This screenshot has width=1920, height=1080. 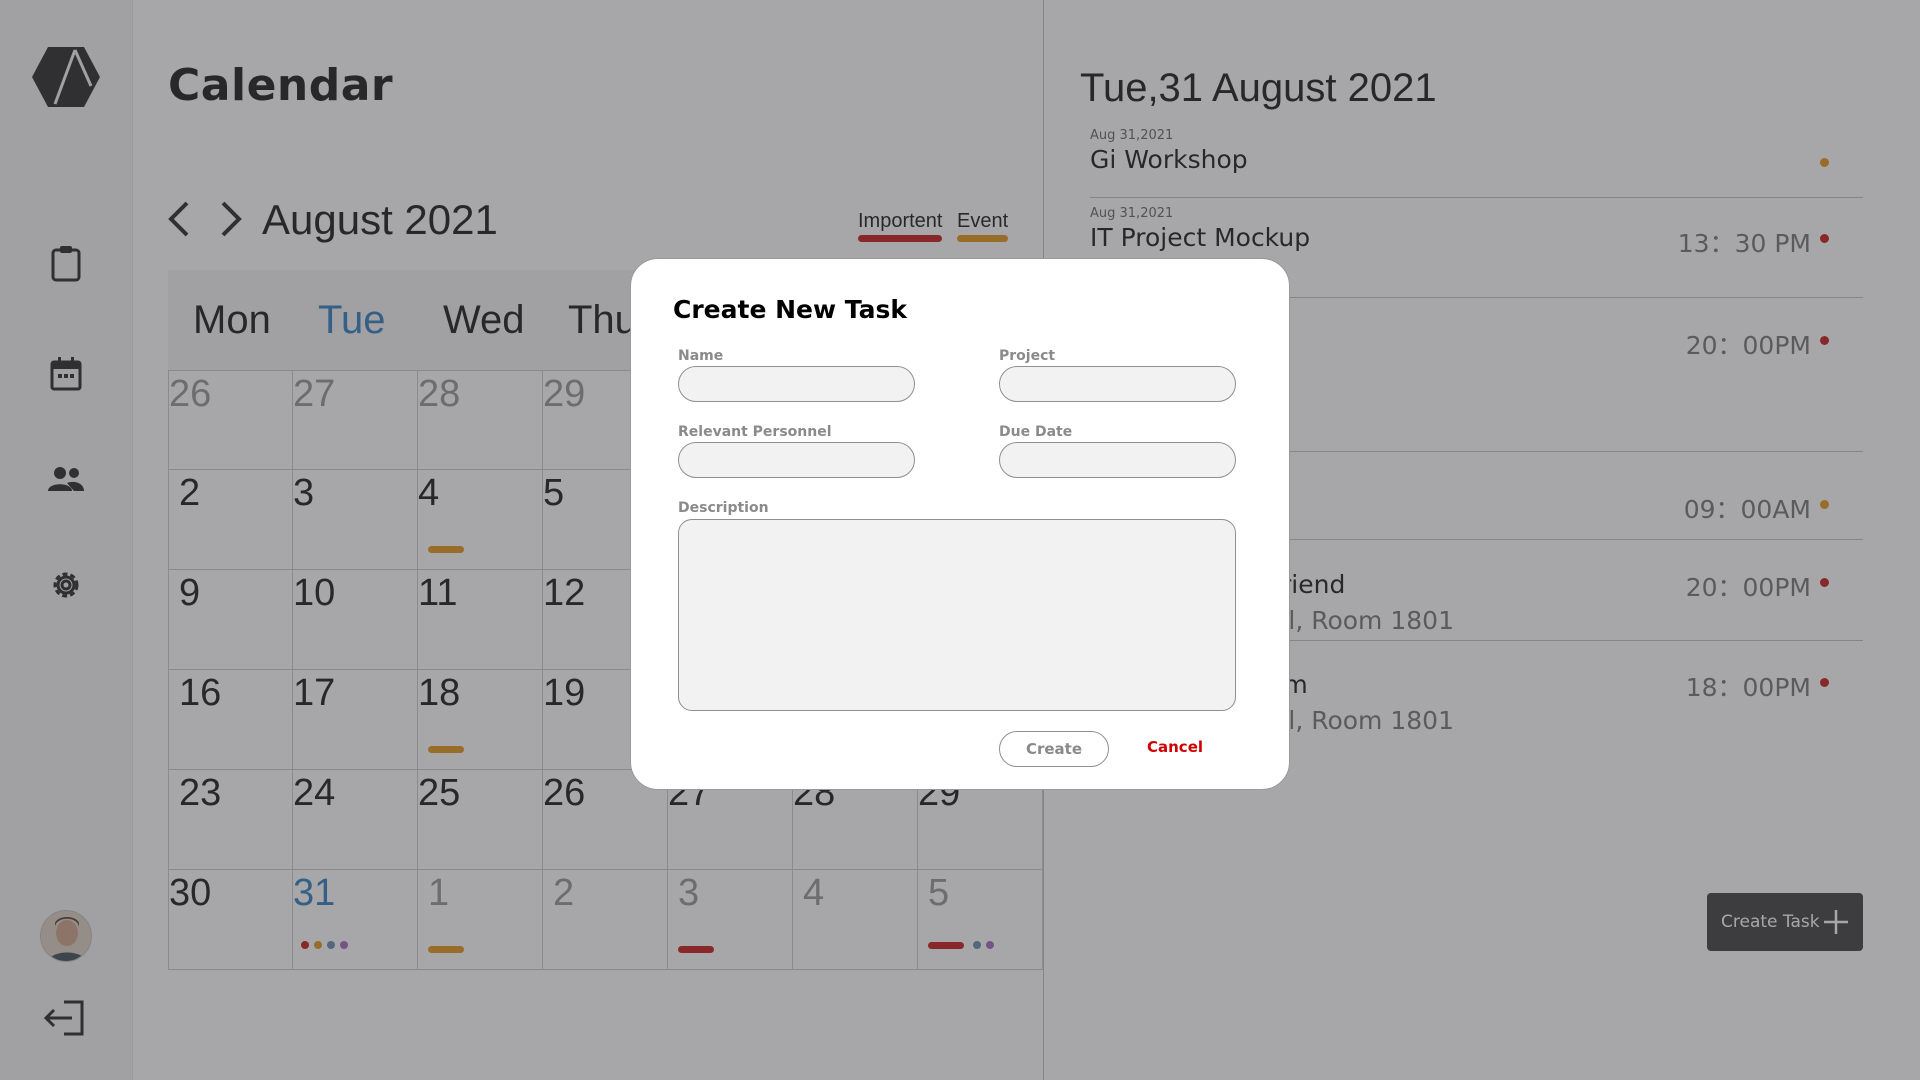 I want to click on personnel-field, so click(x=796, y=460).